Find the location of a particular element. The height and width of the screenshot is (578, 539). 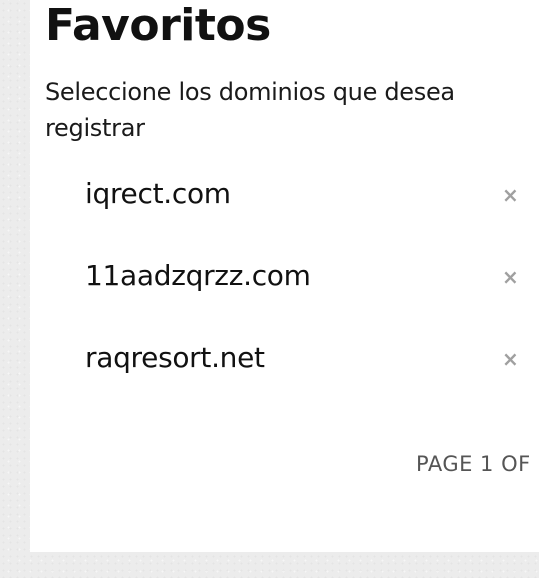

pagination-label: PAGE 1 OF is located at coordinates (473, 464).